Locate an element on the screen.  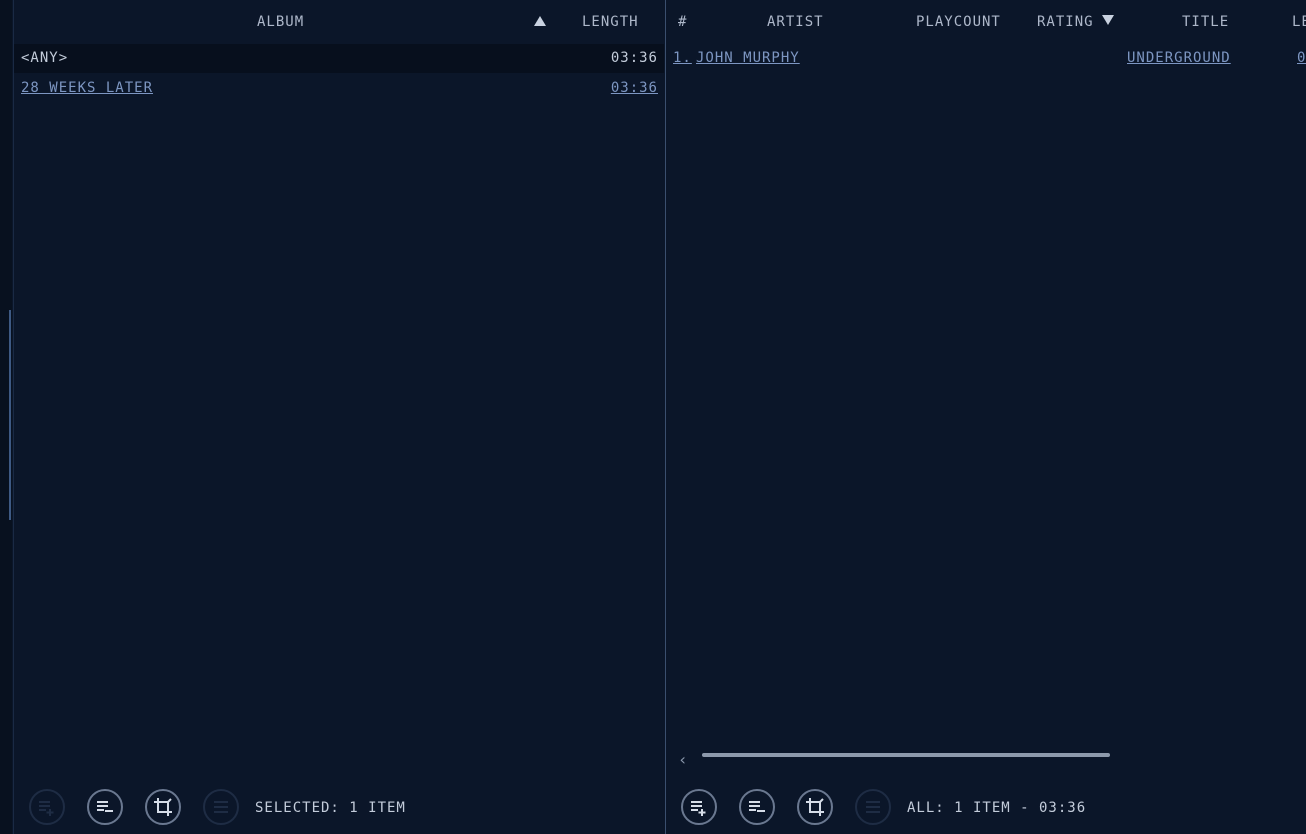
scroll-left-icon: ‹ is located at coordinates (683, 759).